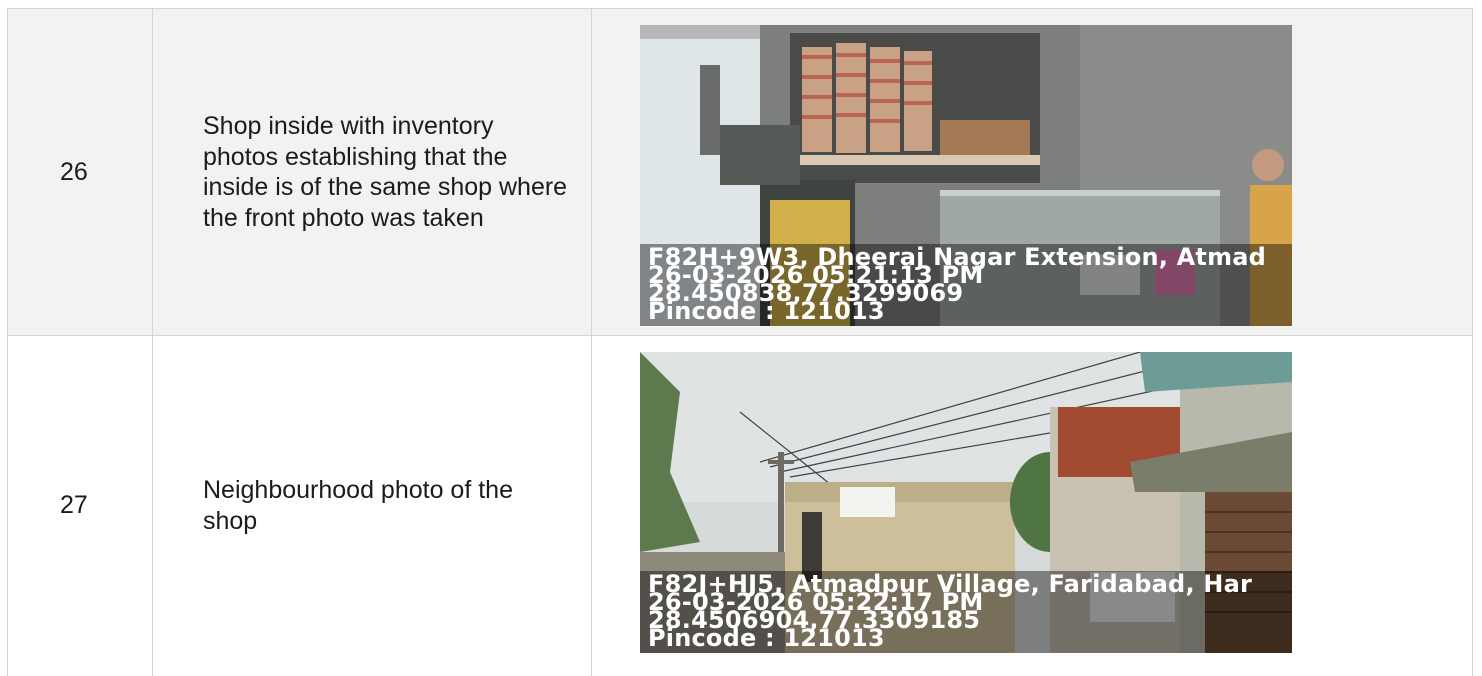 The height and width of the screenshot is (676, 1482). I want to click on row-number: 27, so click(80, 505).